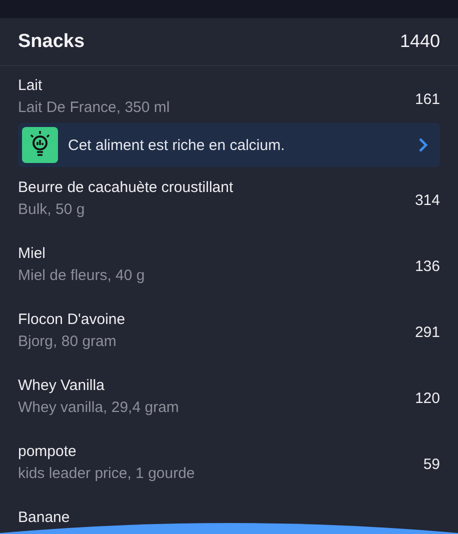 This screenshot has height=534, width=458. Describe the element at coordinates (51, 41) in the screenshot. I see `section-title: Snacks` at that location.